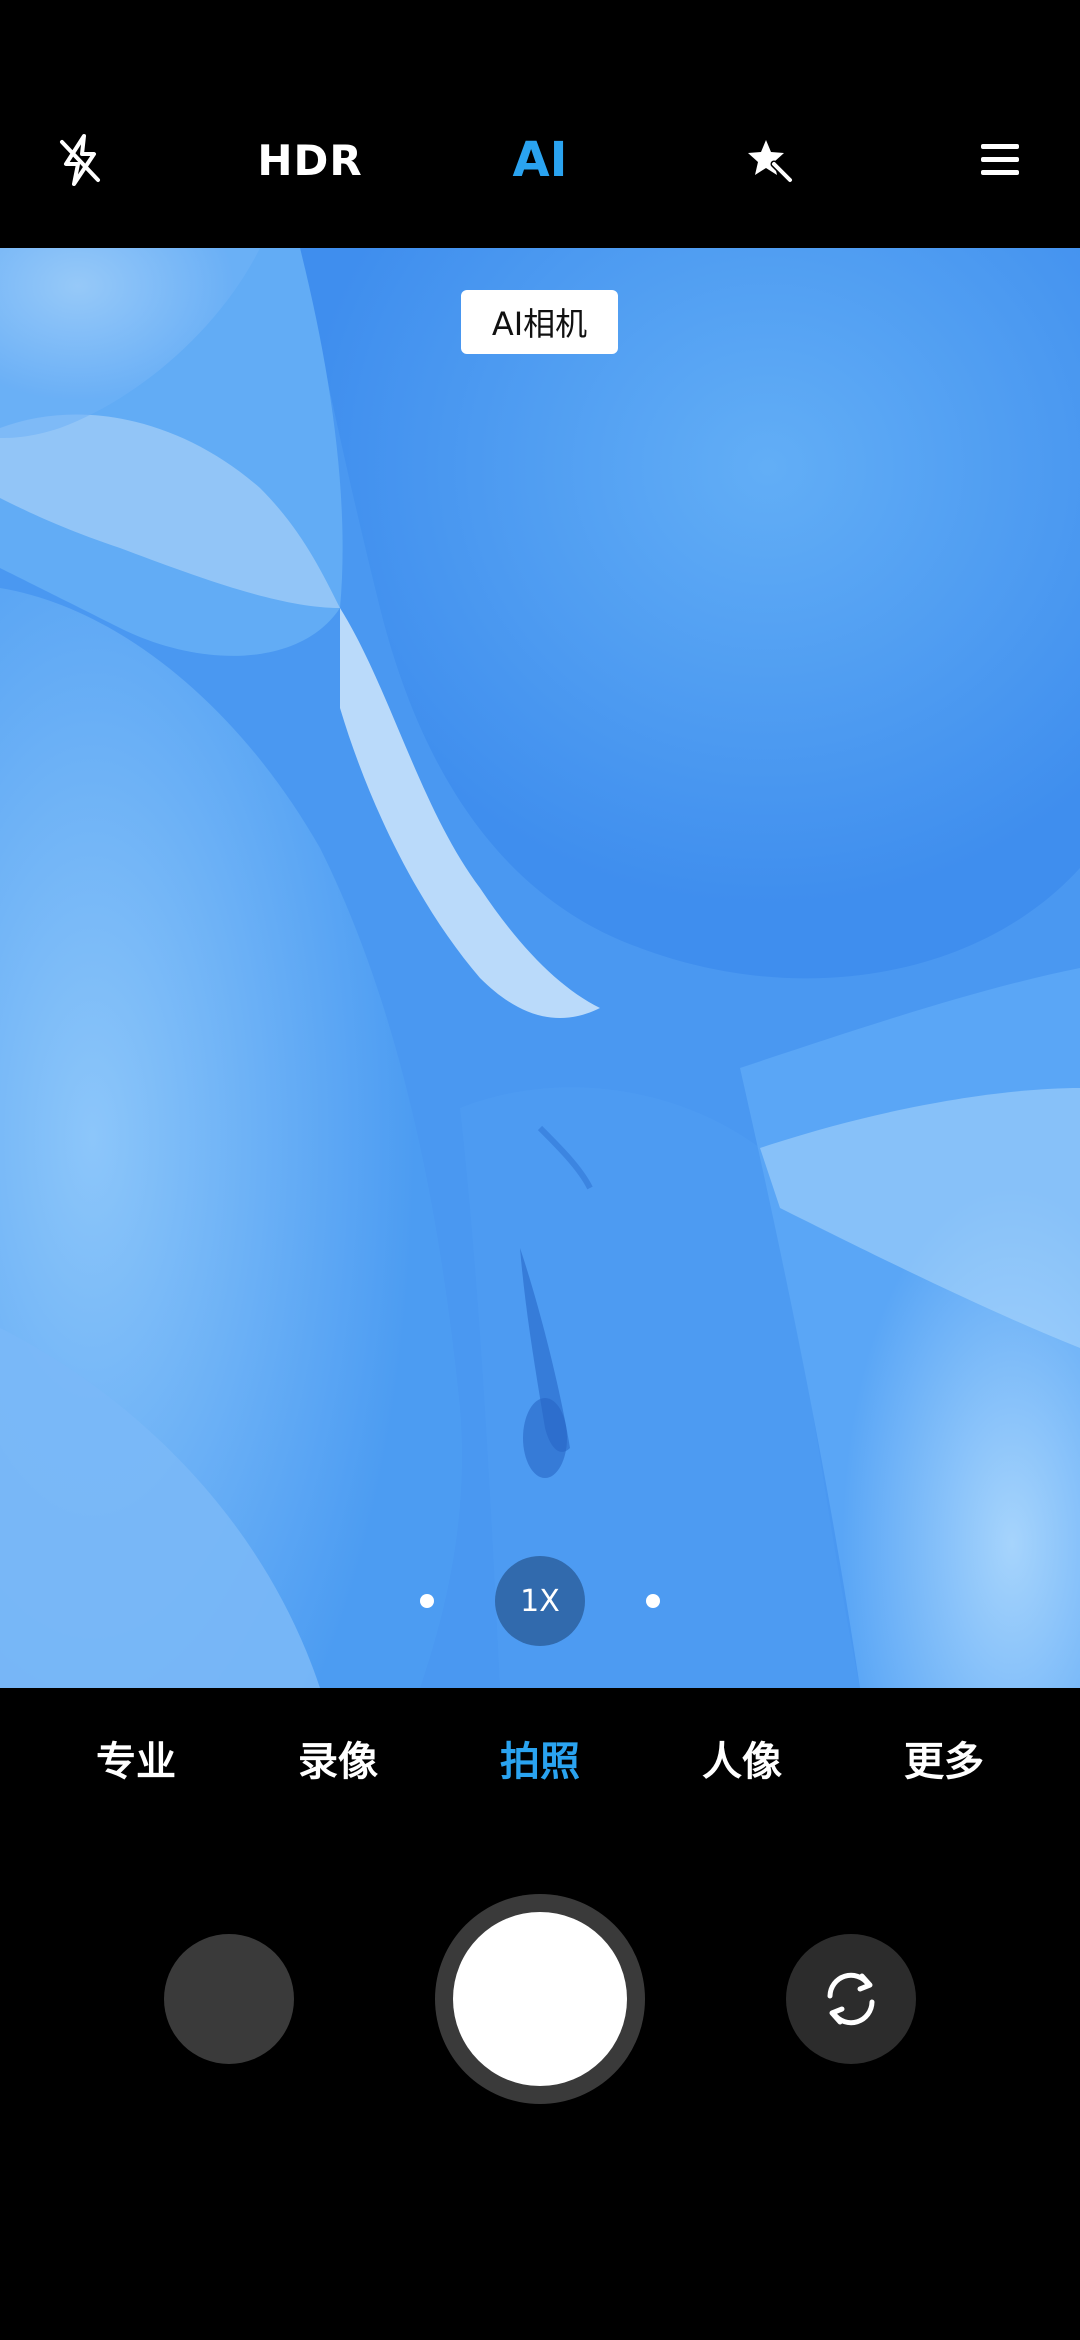 Image resolution: width=1080 pixels, height=2340 pixels. I want to click on menu-icon, so click(1000, 160).